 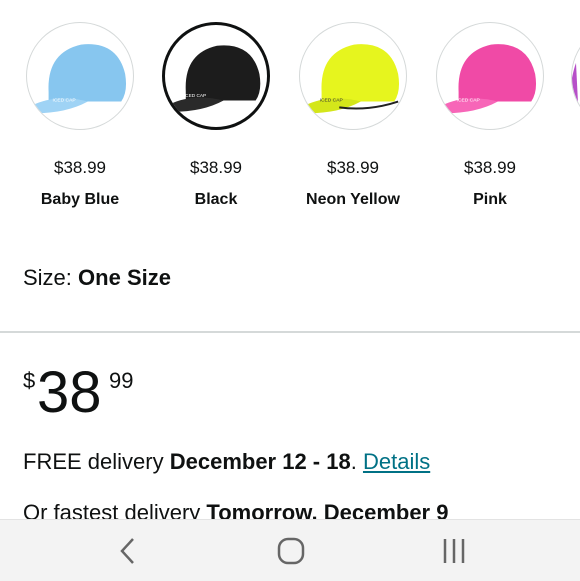 I want to click on size-selector: Size: One Size, so click(x=97, y=278).